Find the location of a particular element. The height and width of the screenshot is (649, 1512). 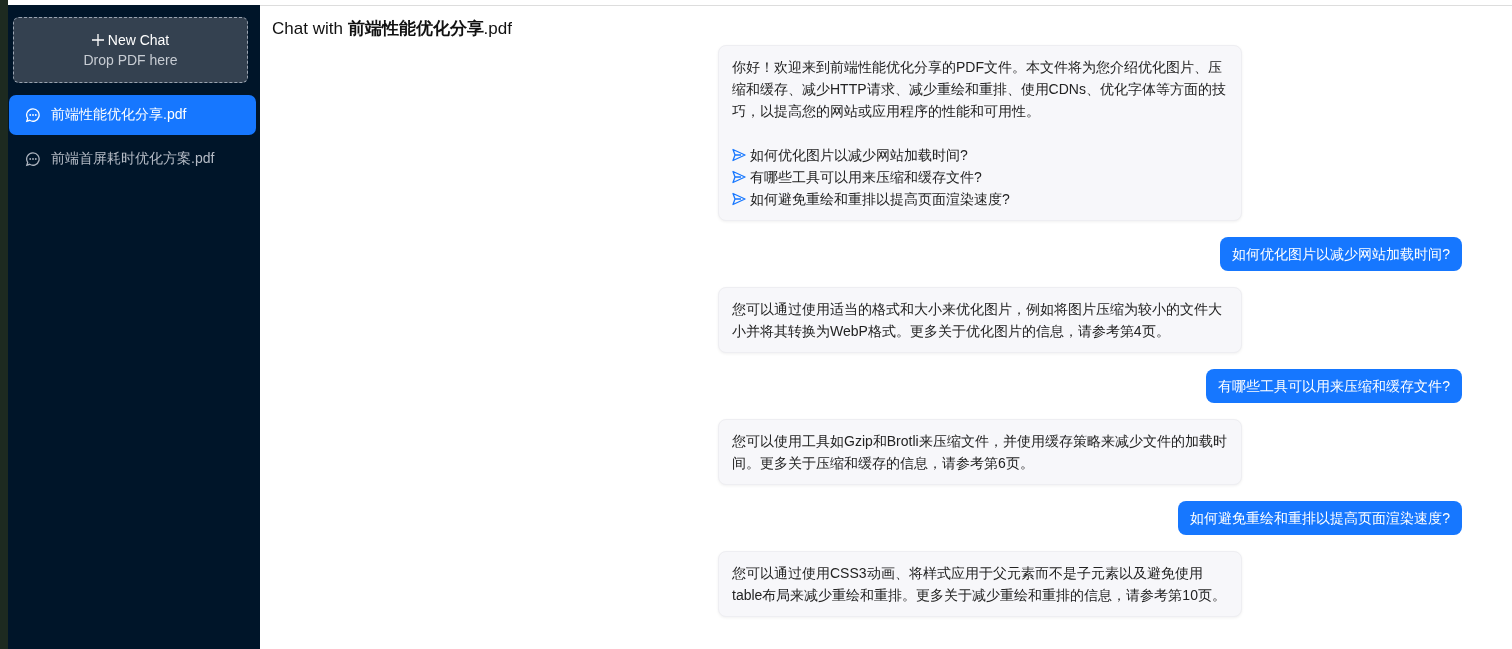

user-message: 如何优化图片以减少网站加载时间? is located at coordinates (1341, 254).